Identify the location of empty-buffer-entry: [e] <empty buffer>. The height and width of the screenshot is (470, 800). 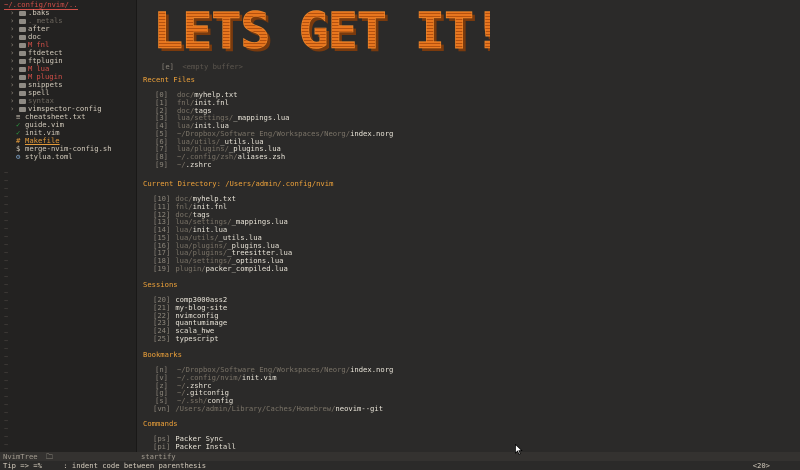
(202, 67).